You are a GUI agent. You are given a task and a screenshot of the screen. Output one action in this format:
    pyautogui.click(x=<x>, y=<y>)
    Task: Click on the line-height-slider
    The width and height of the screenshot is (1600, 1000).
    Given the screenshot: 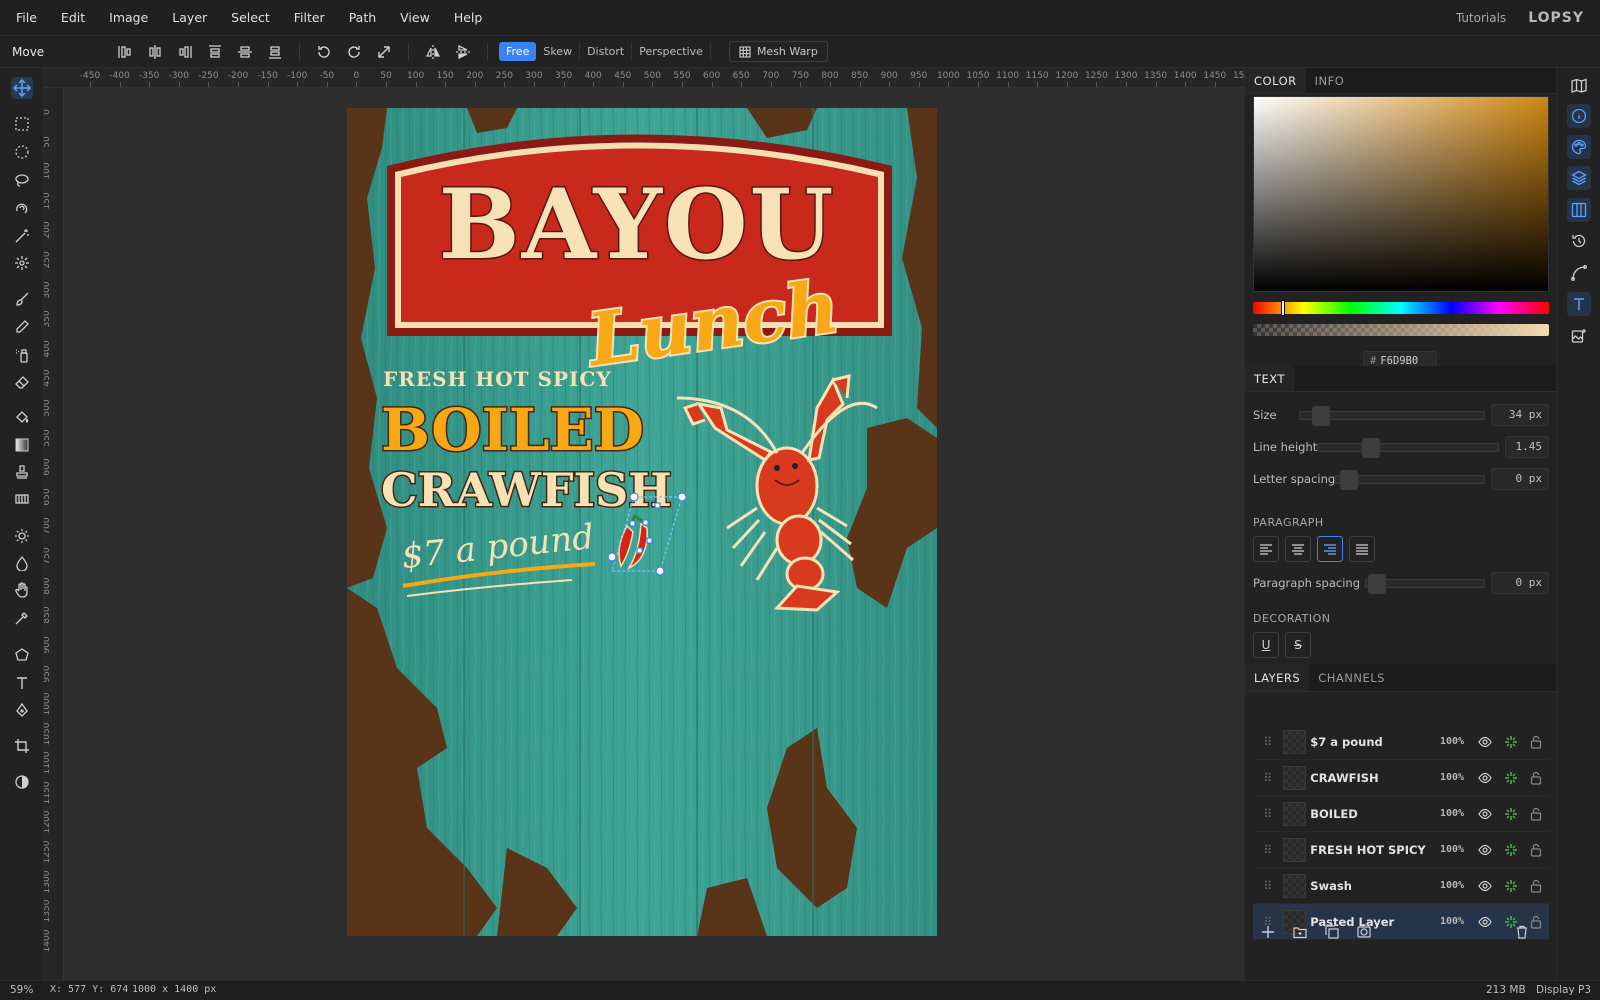 What is the action you would take?
    pyautogui.click(x=1408, y=448)
    